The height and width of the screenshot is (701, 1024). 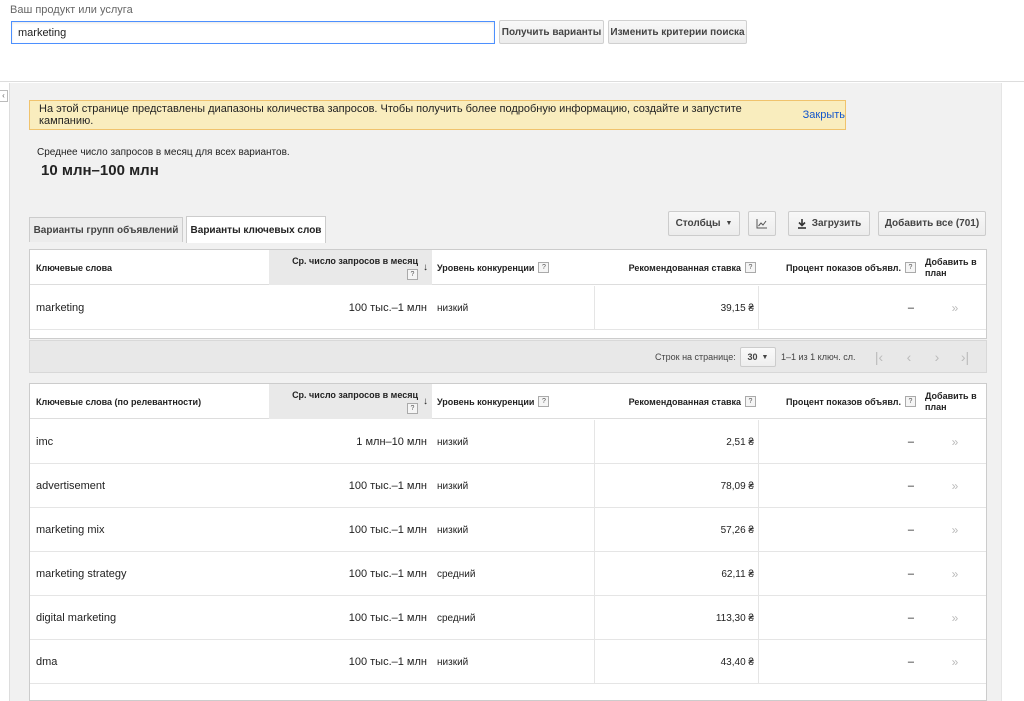 What do you see at coordinates (765, 357) in the screenshot?
I see `chevron-down-icon: ▼` at bounding box center [765, 357].